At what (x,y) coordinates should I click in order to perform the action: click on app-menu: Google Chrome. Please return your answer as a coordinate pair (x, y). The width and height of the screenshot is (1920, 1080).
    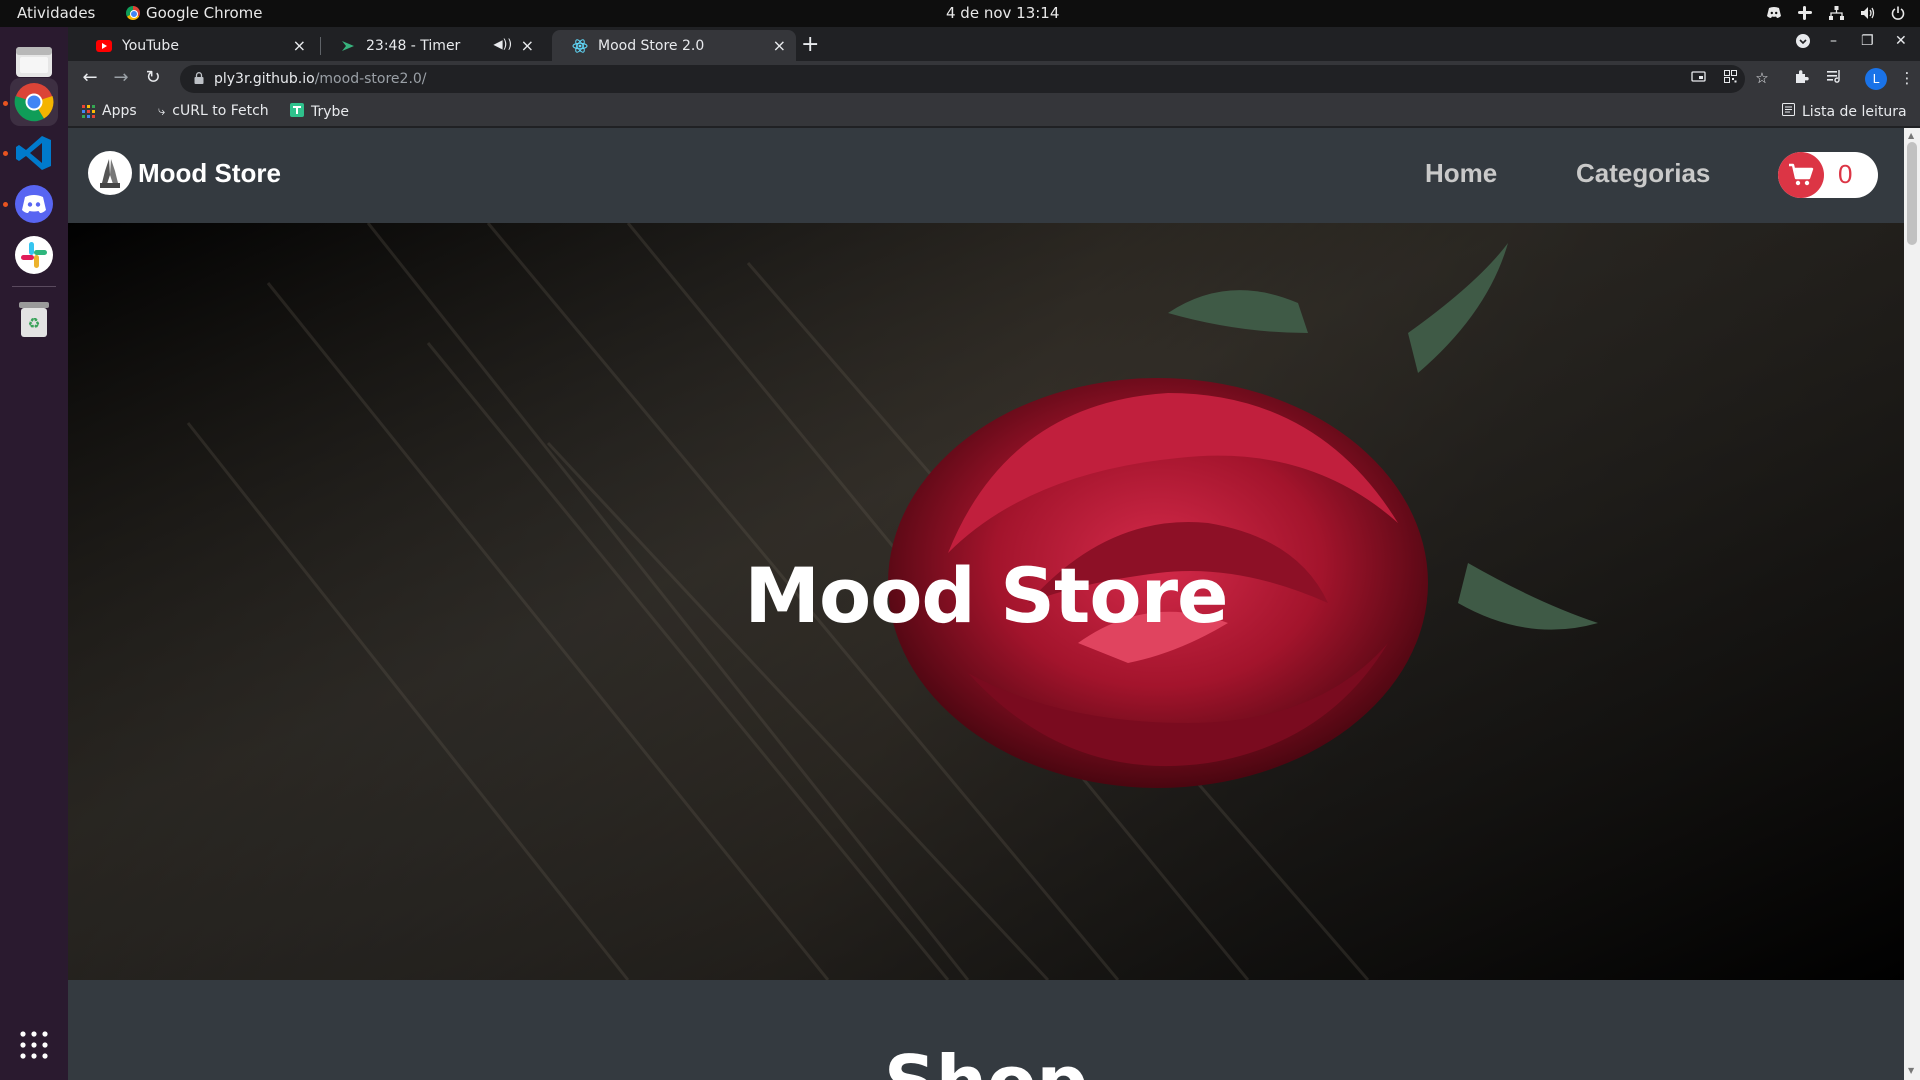
    Looking at the image, I should click on (194, 13).